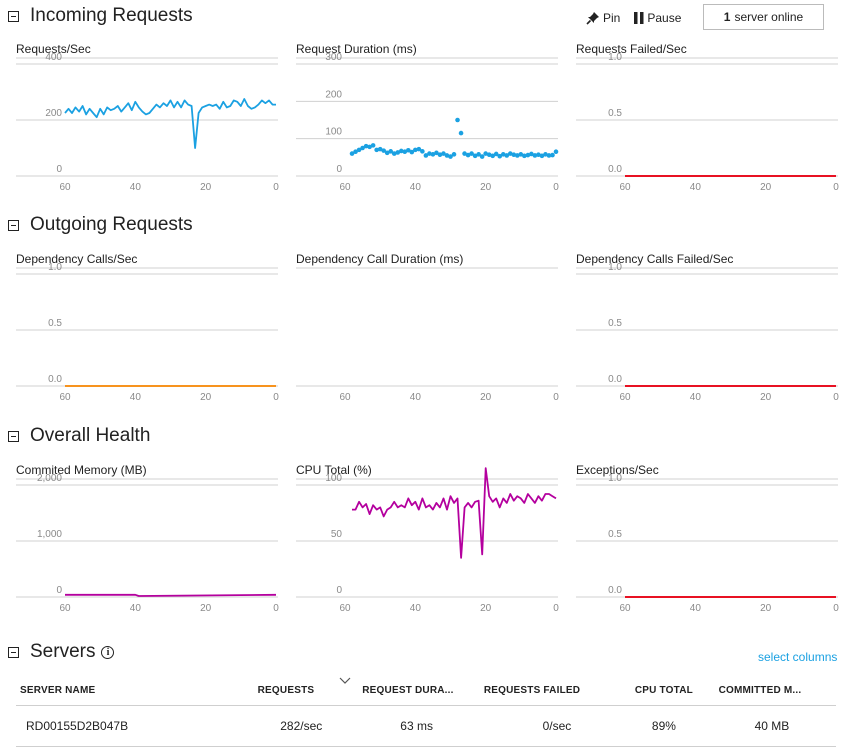  I want to click on section-overall-health: Overall Health, so click(75, 436).